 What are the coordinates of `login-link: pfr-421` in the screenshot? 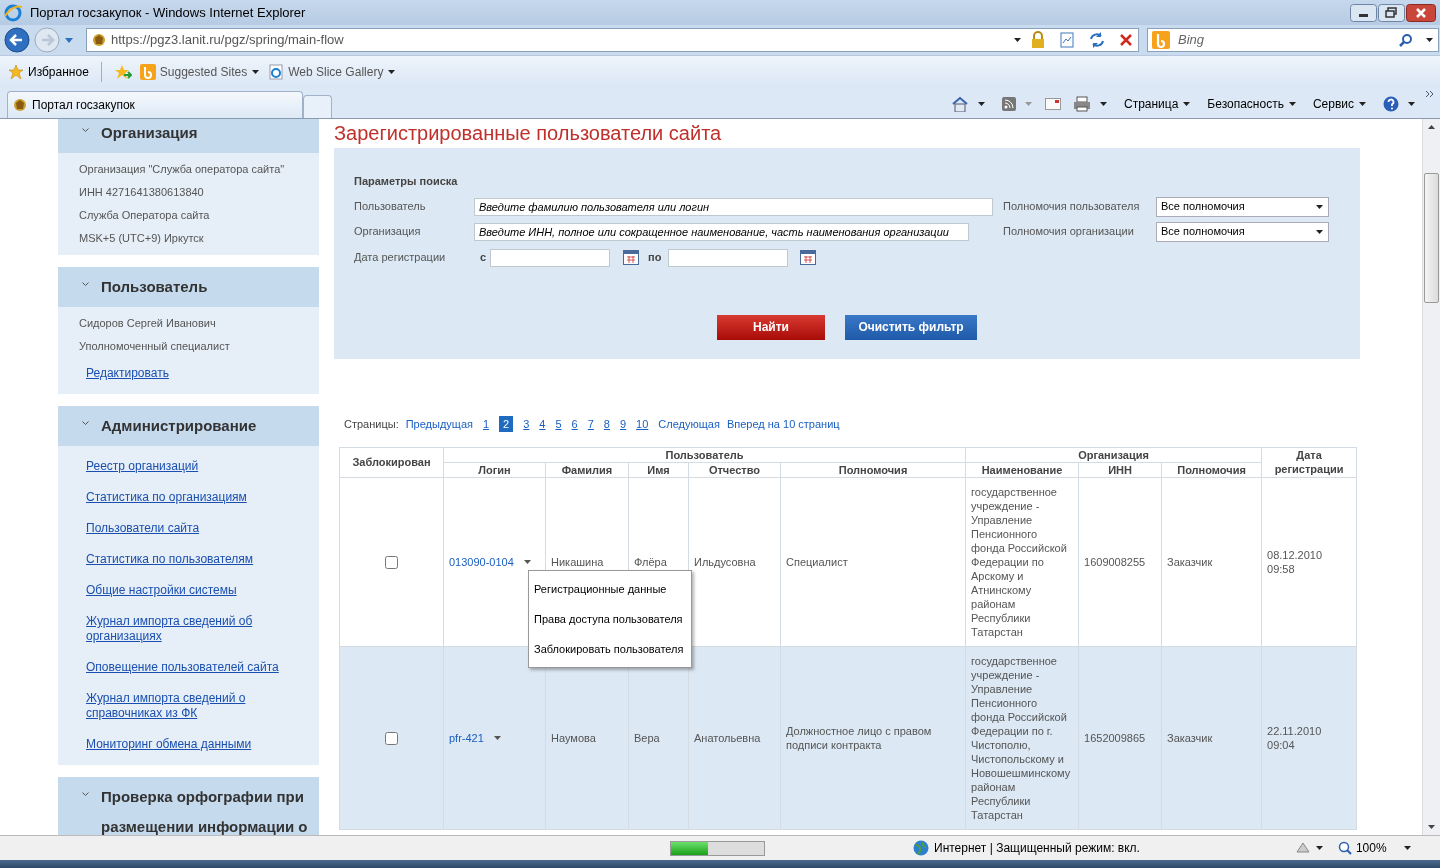 It's located at (466, 737).